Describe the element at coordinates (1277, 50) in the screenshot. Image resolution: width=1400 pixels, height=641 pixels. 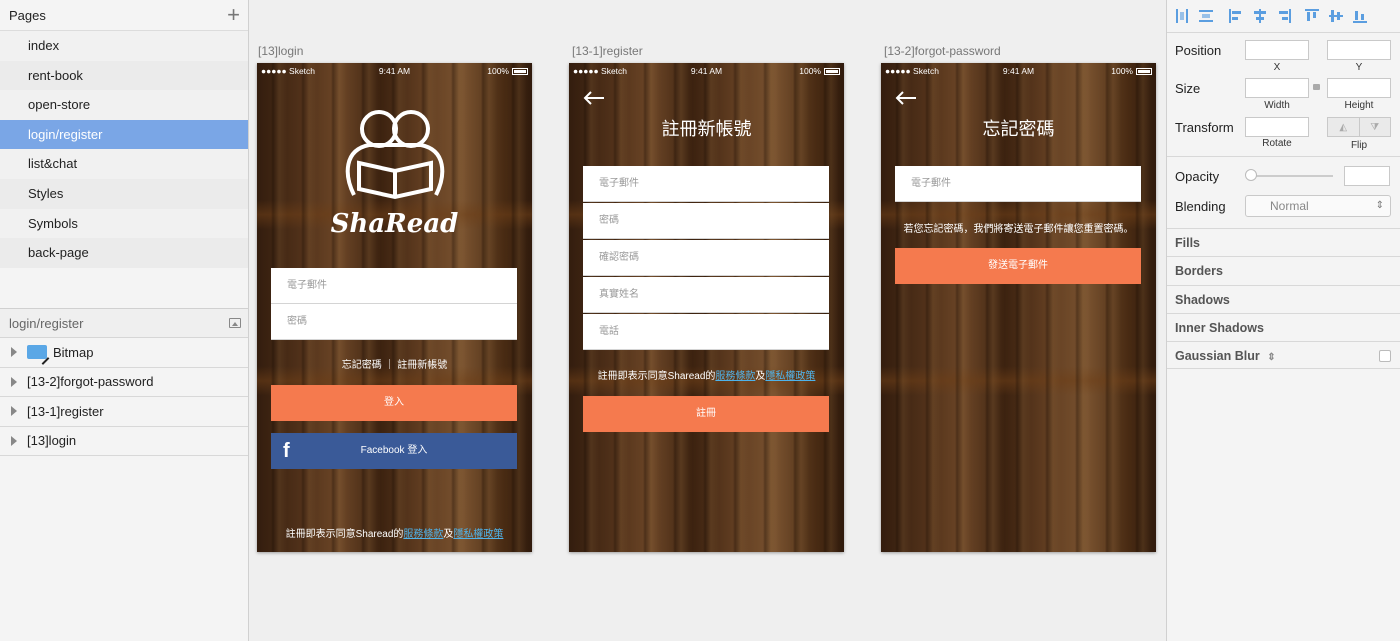
I see `position-x-field` at that location.